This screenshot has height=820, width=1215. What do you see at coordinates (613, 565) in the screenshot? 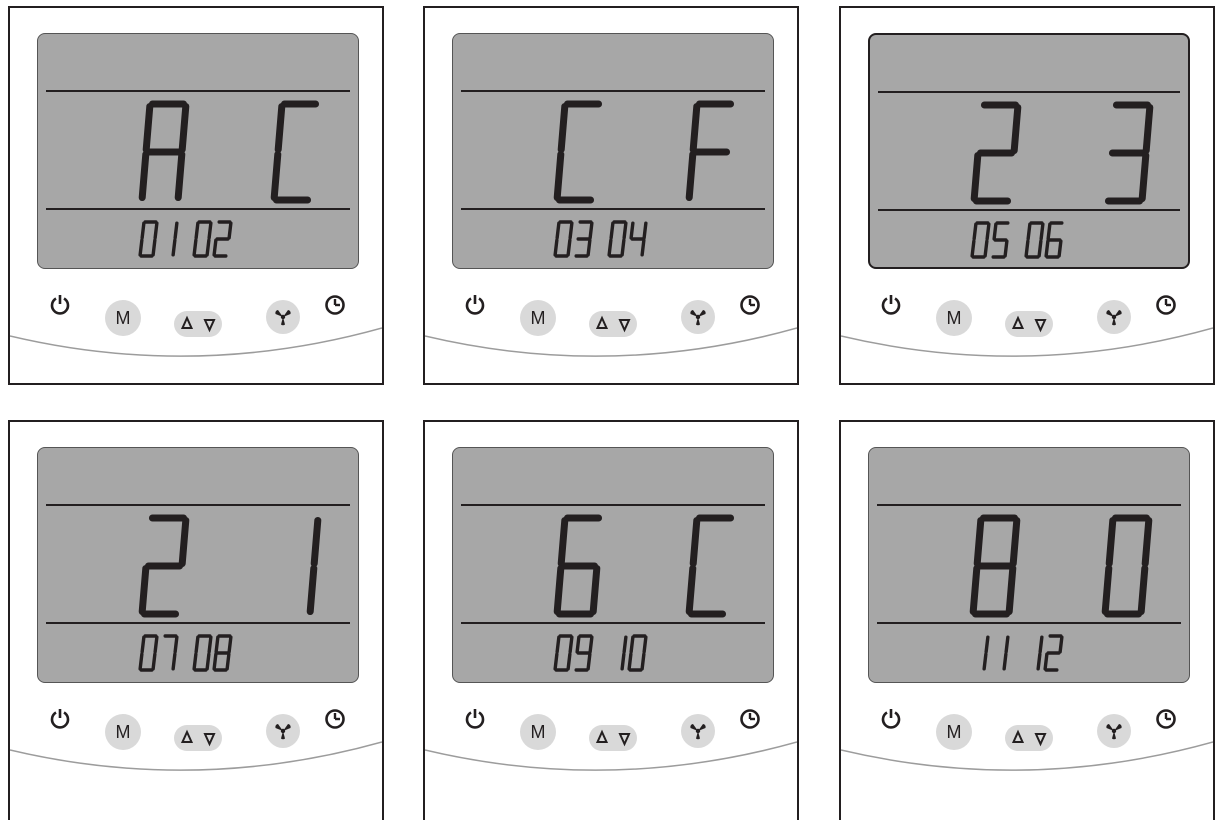
I see `lcd-screen: 6 C 0910` at bounding box center [613, 565].